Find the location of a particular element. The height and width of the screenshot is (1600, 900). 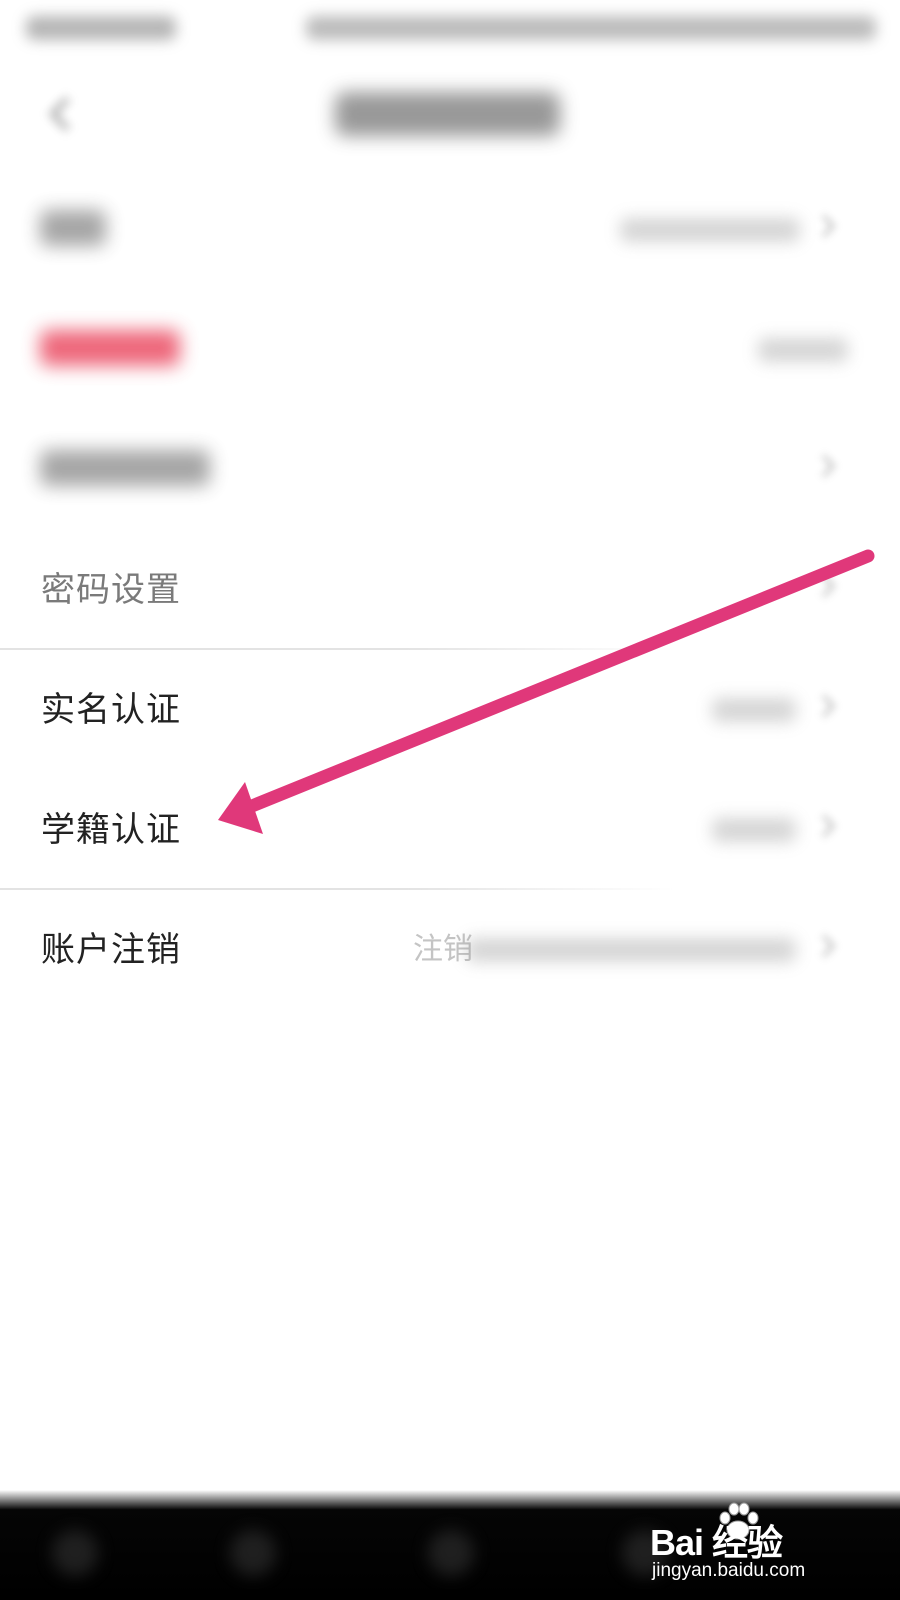

settings-row-cancel: 账户注销 注销 is located at coordinates (450, 950).